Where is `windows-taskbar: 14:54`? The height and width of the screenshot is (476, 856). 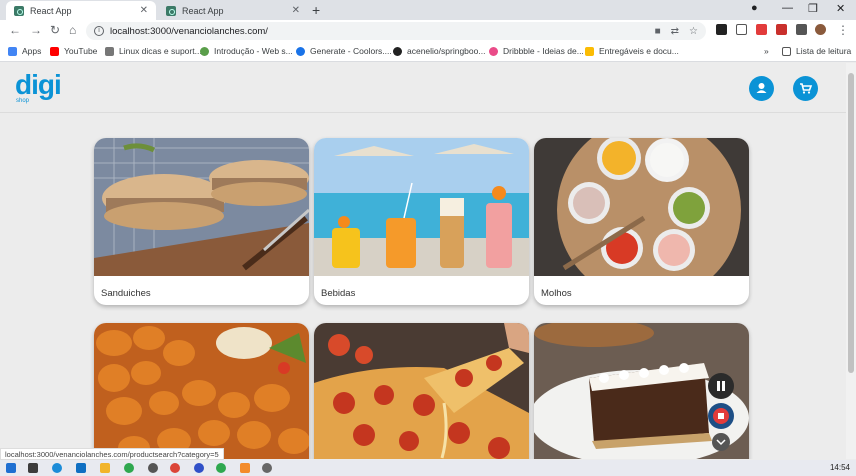 windows-taskbar: 14:54 is located at coordinates (428, 468).